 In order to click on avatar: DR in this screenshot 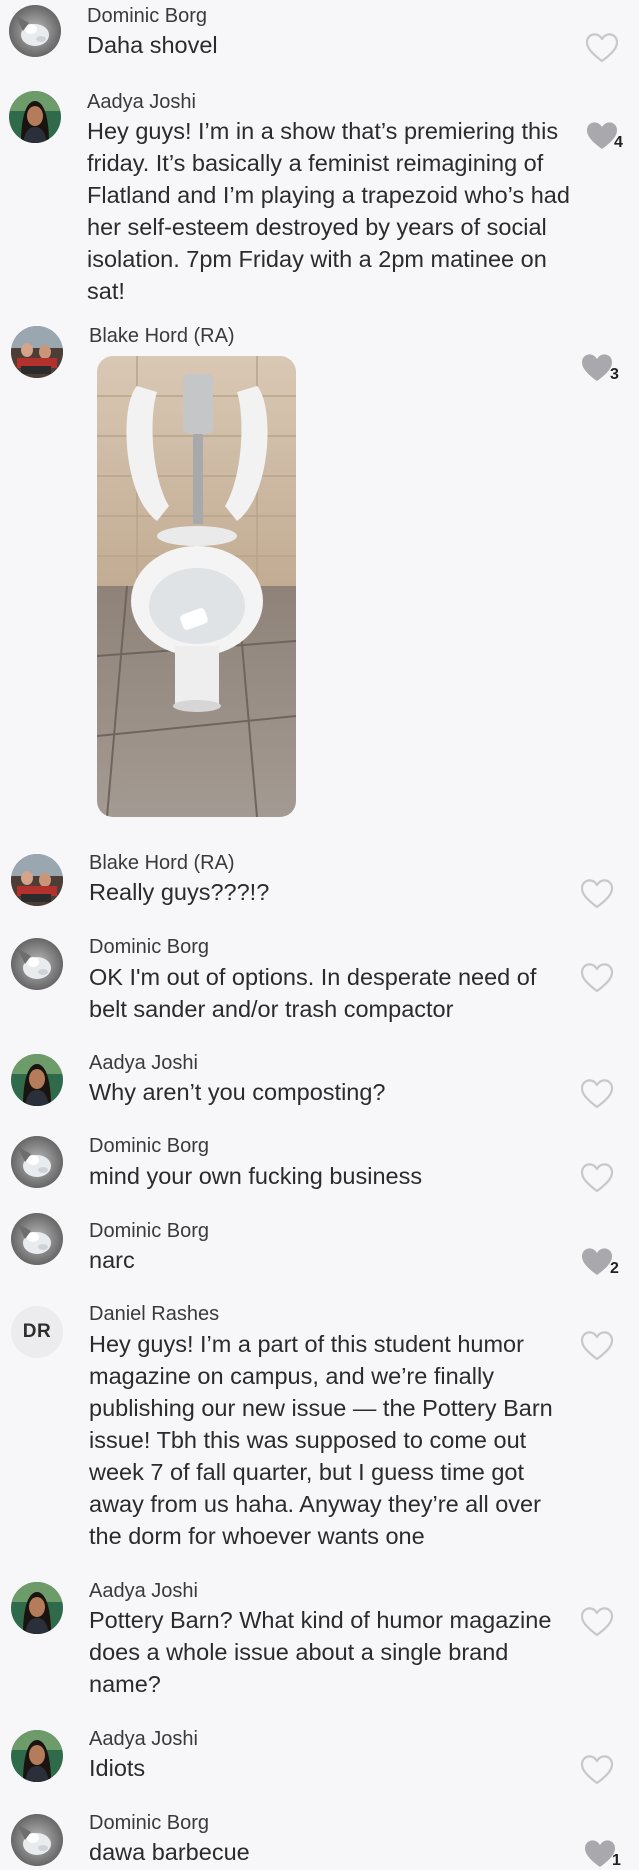, I will do `click(37, 1332)`.